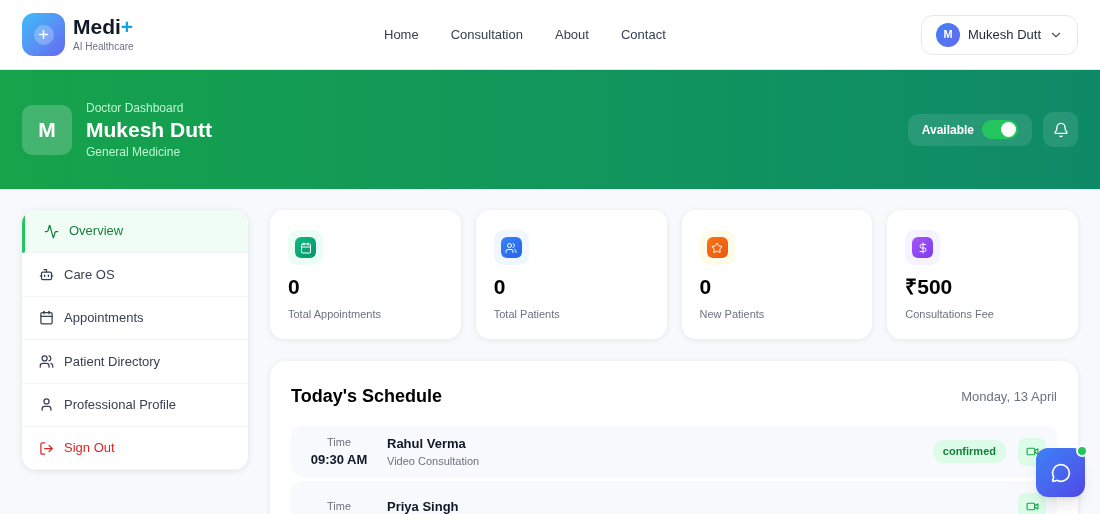  Describe the element at coordinates (571, 34) in the screenshot. I see `nav-link: About` at that location.